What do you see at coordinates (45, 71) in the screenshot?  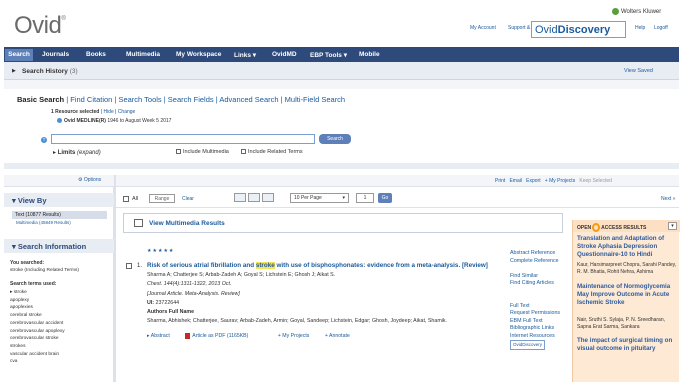 I see `history-label: Search History` at bounding box center [45, 71].